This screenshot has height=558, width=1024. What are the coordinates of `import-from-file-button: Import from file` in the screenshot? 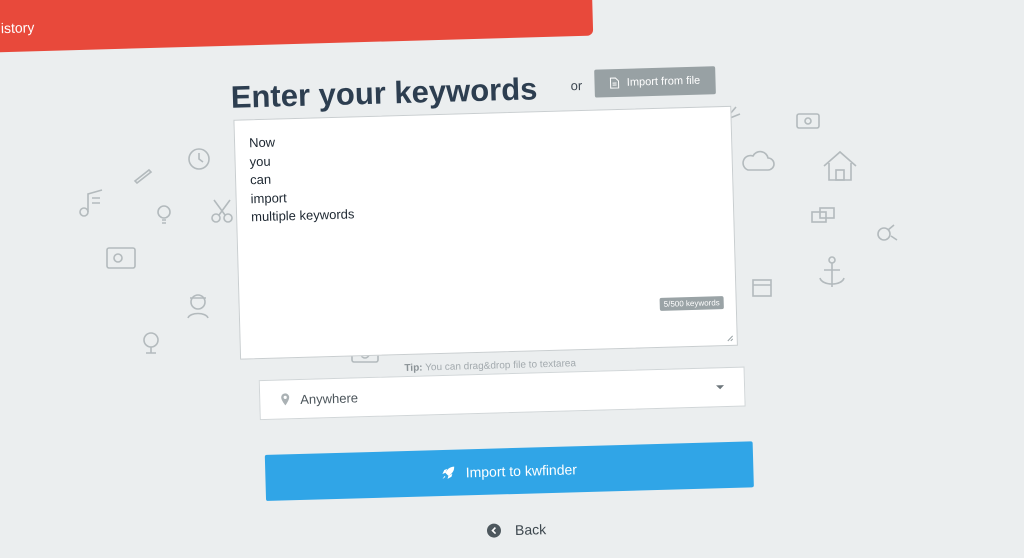 It's located at (655, 82).